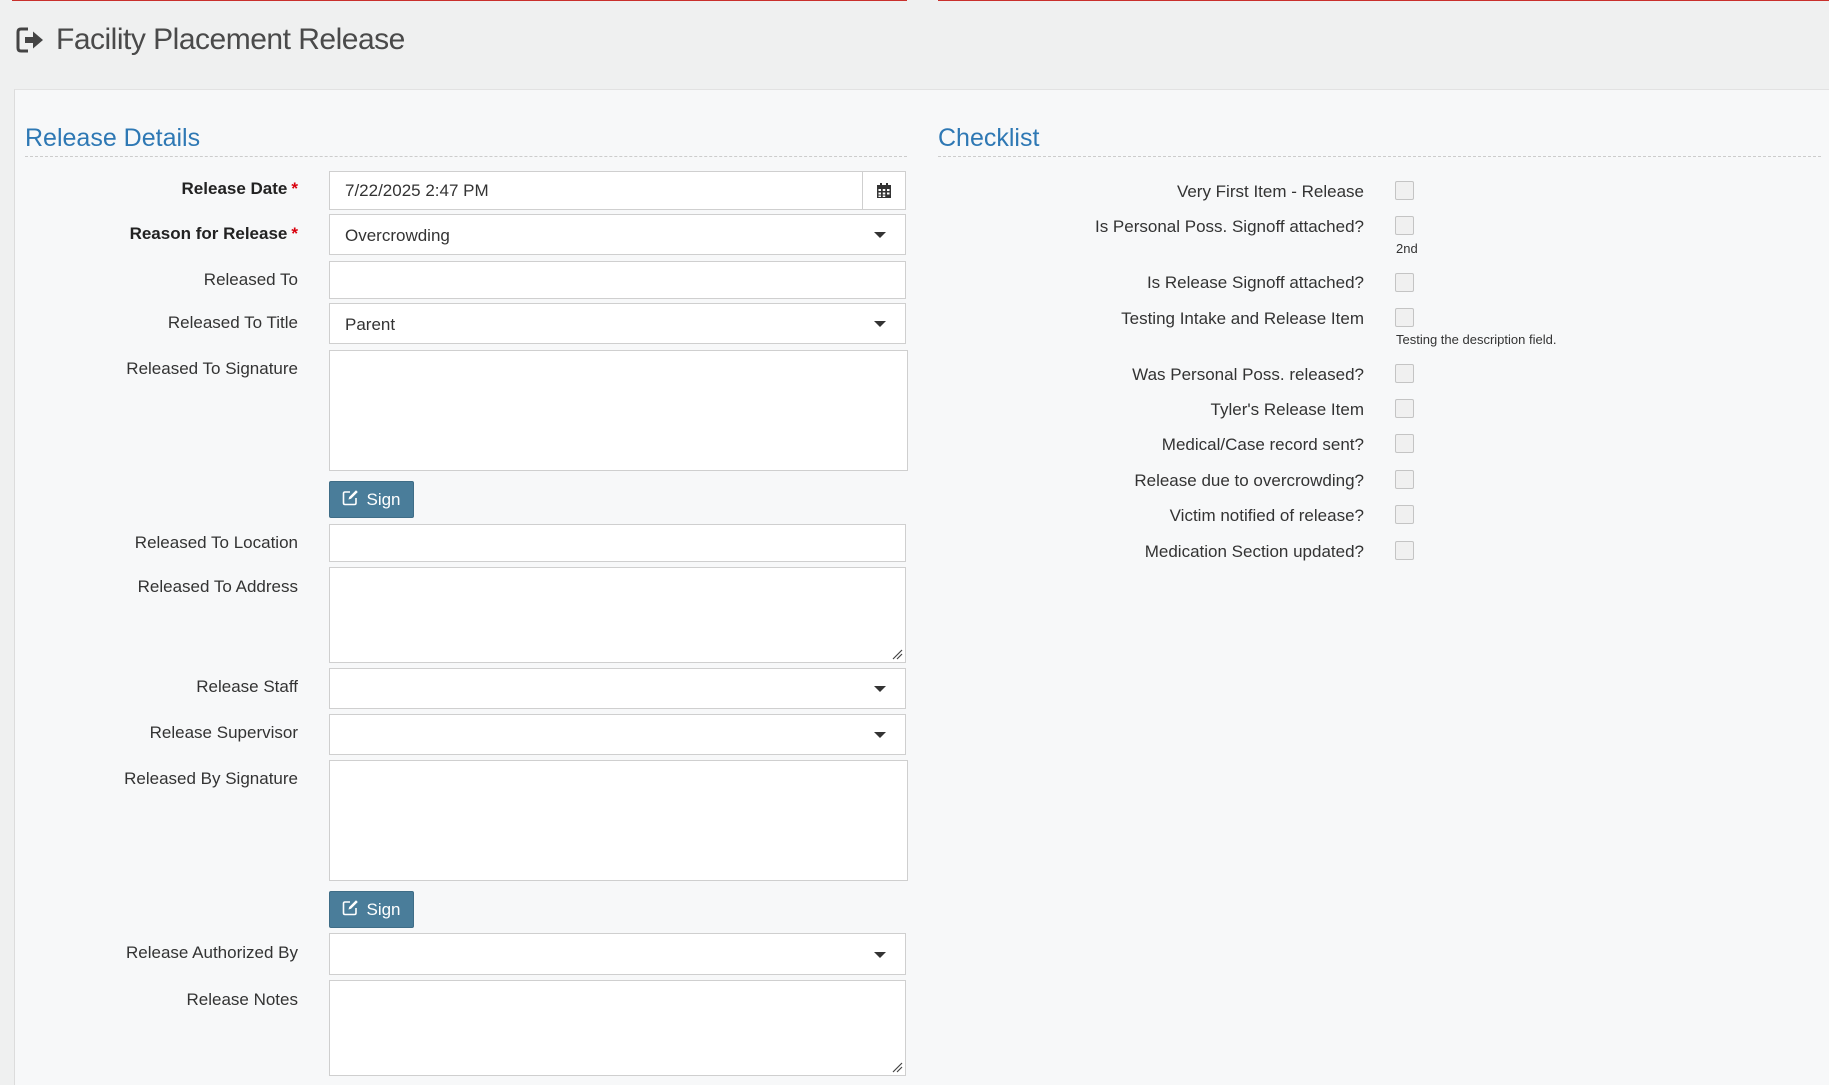 The width and height of the screenshot is (1829, 1085). What do you see at coordinates (370, 324) in the screenshot?
I see `released-to-title-value: Parent` at bounding box center [370, 324].